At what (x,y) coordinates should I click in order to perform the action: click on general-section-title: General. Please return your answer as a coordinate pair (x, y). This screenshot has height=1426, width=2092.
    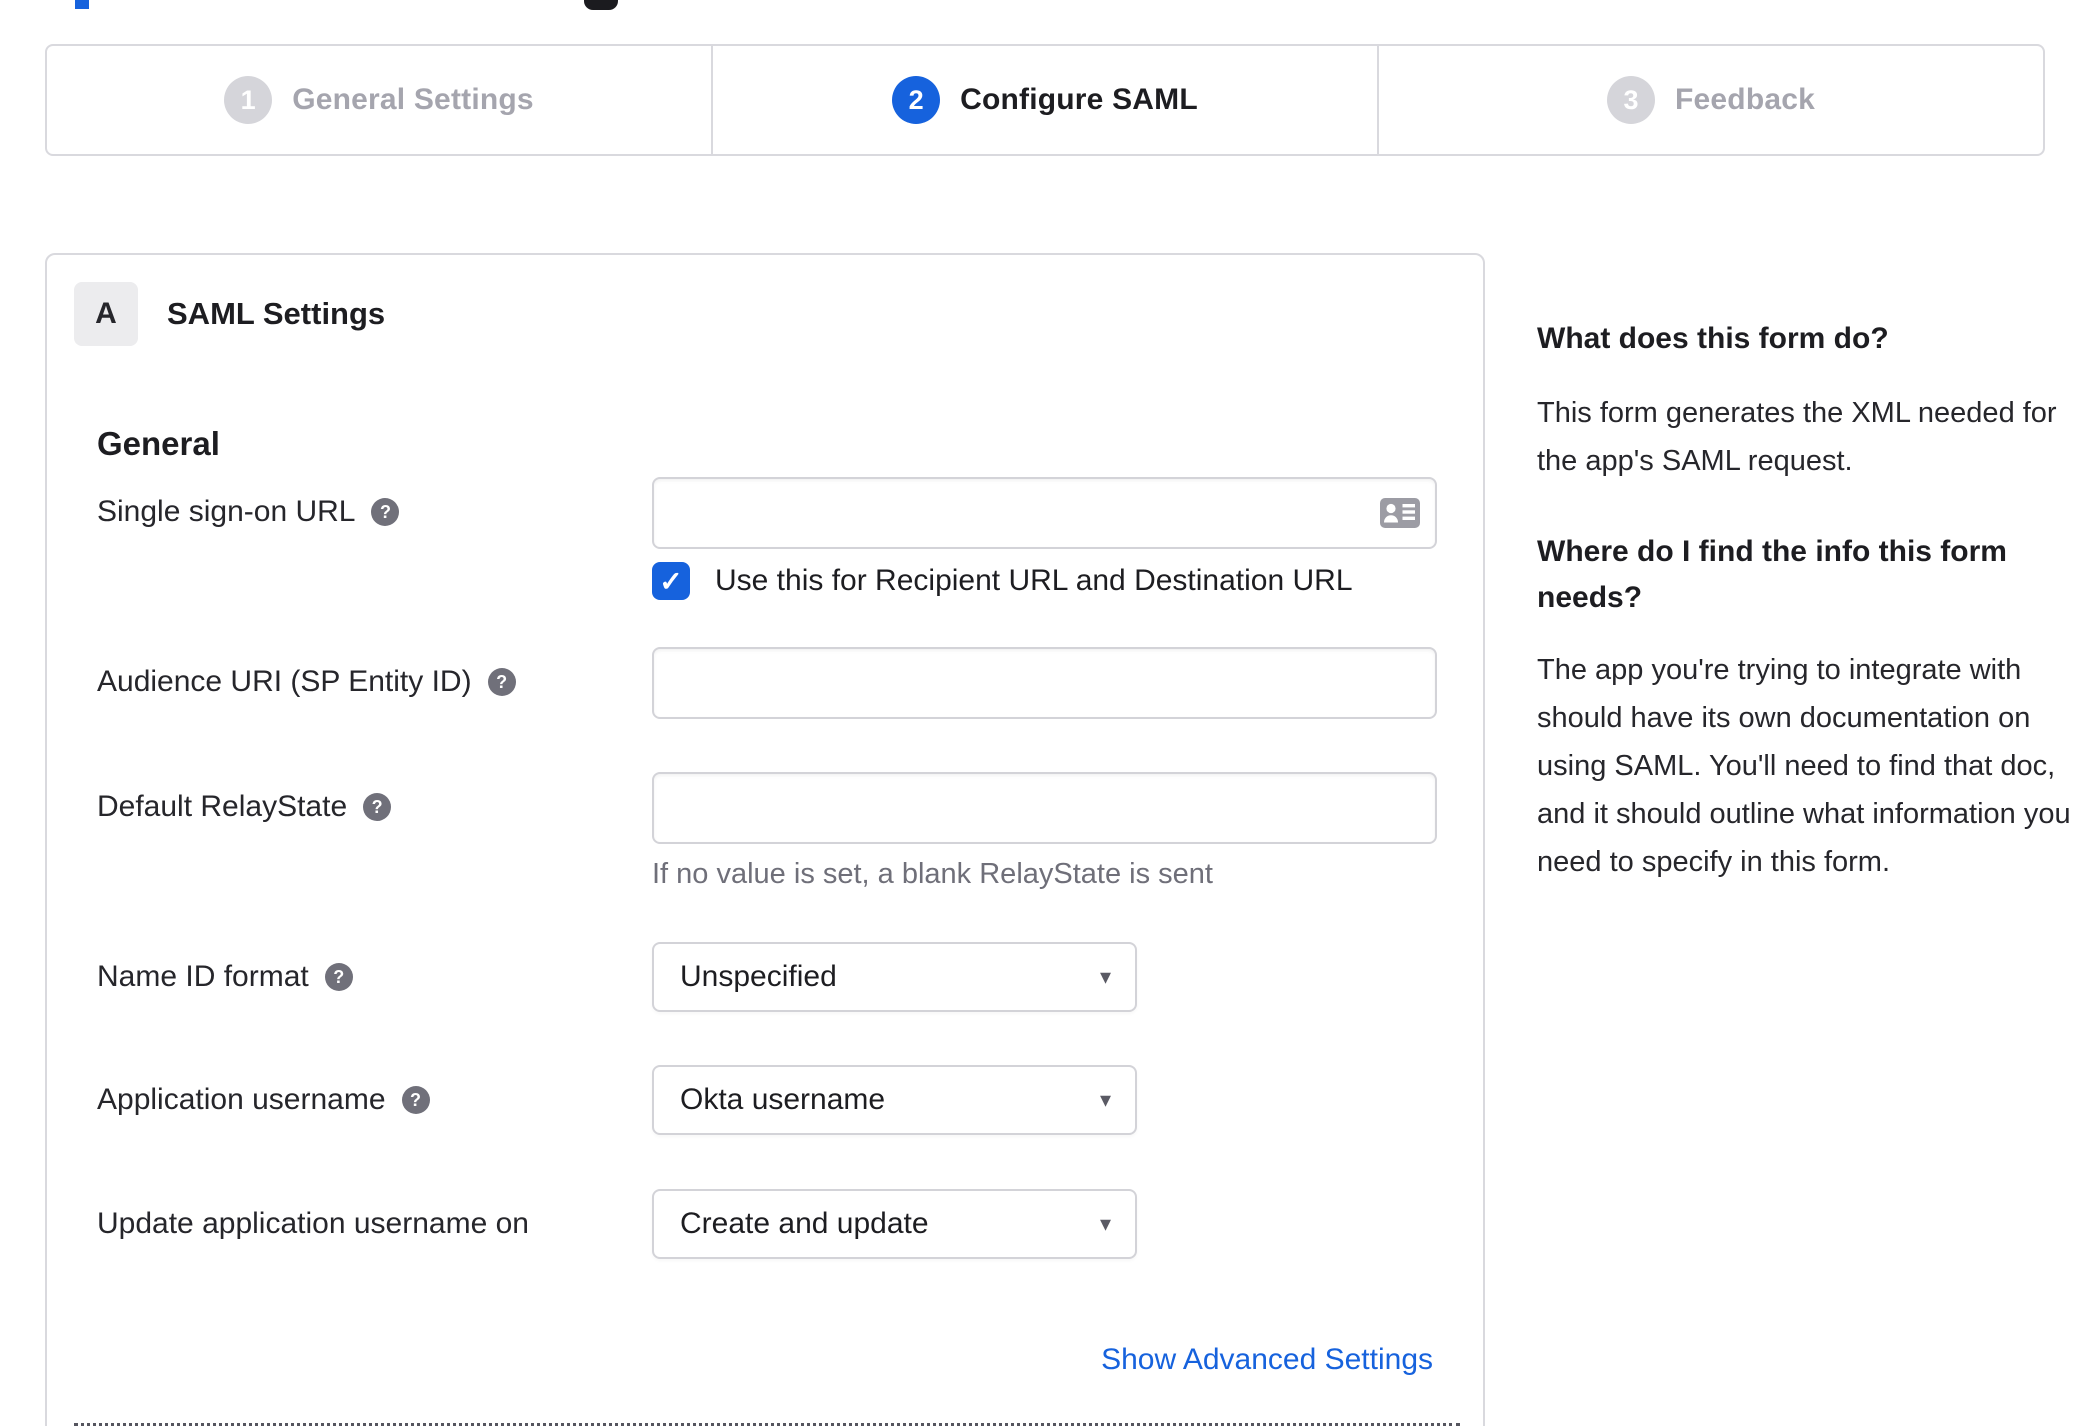
    Looking at the image, I should click on (158, 443).